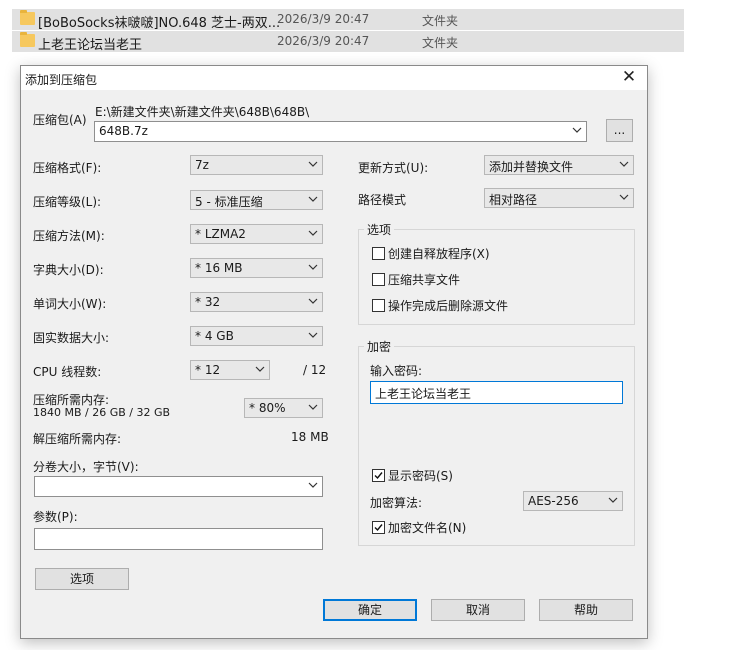  I want to click on dict-label: 字典大小(D):, so click(68, 270).